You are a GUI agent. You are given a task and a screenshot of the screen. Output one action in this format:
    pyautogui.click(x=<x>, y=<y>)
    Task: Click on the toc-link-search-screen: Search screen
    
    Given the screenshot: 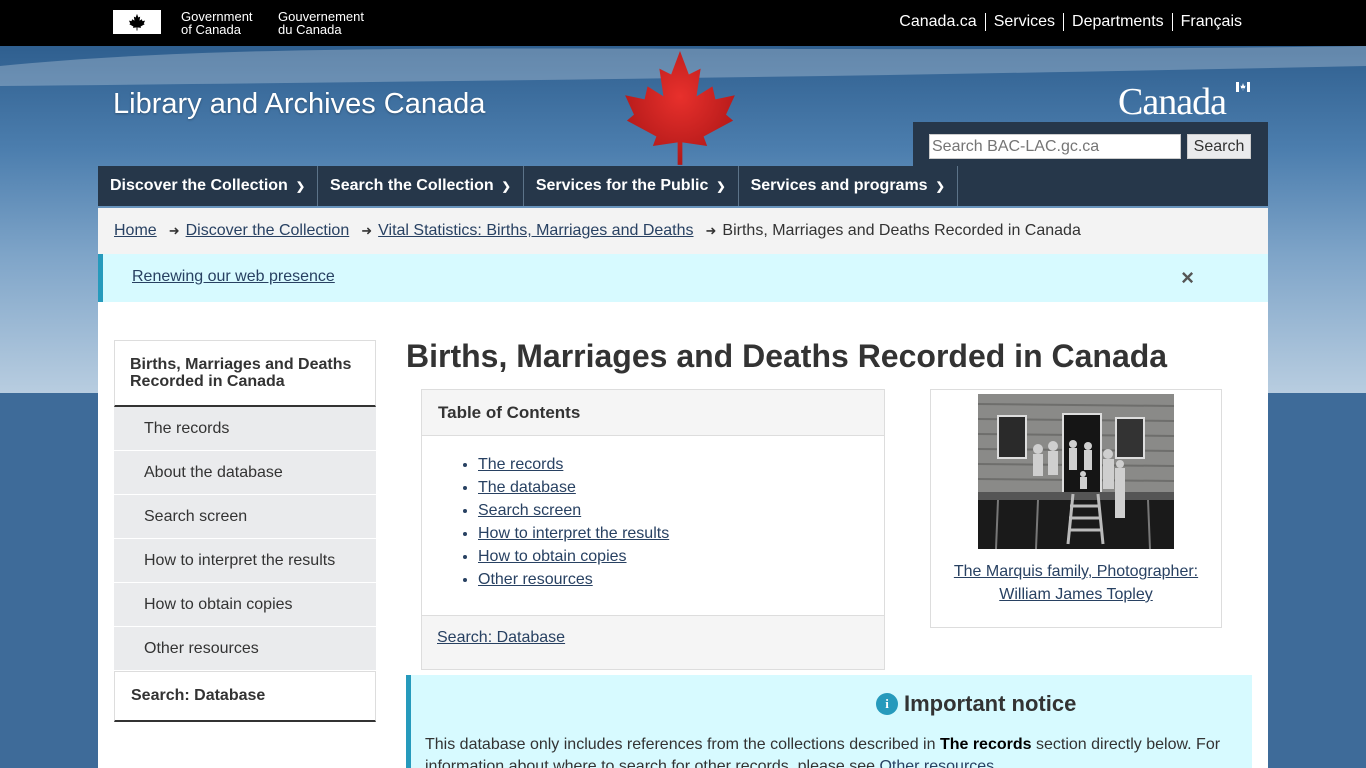 What is the action you would take?
    pyautogui.click(x=529, y=510)
    